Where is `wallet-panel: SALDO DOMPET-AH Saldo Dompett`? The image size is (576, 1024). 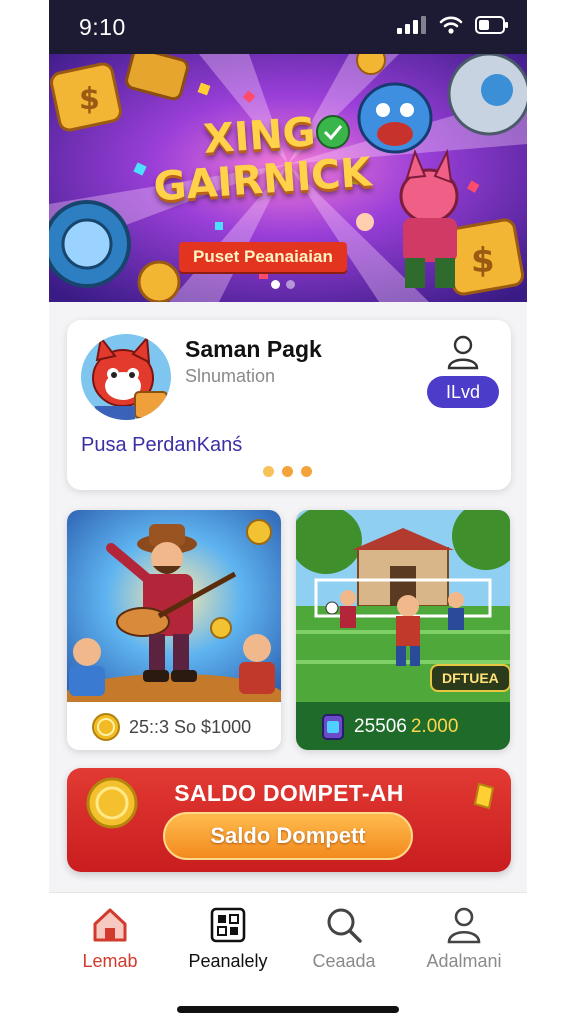
wallet-panel: SALDO DOMPET-AH Saldo Dompett is located at coordinates (289, 820).